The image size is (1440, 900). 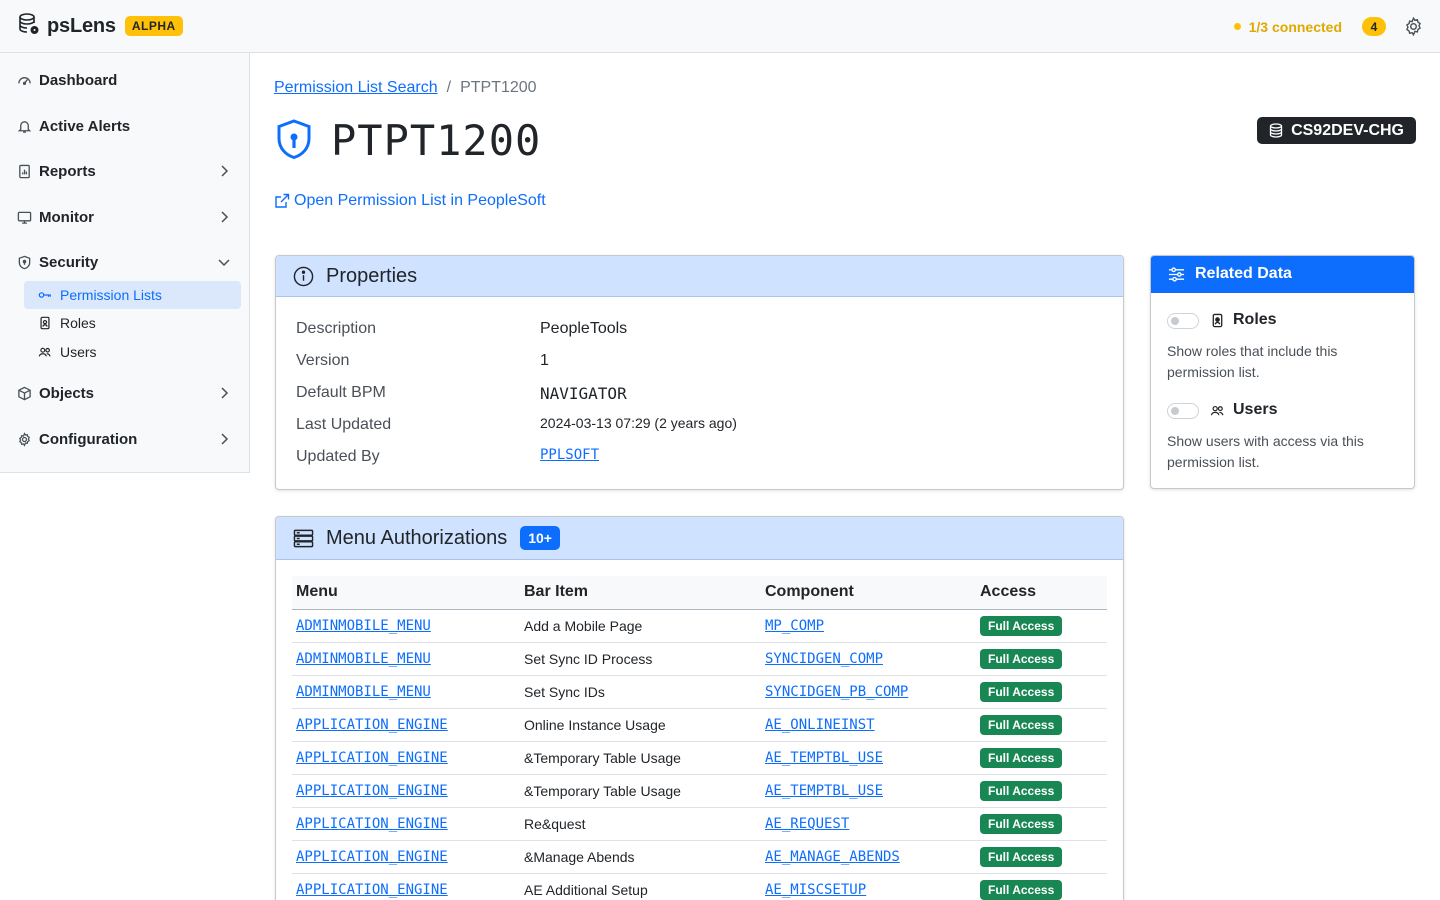 What do you see at coordinates (111, 295) in the screenshot?
I see `sidebar-subitem-label: Permission Lists` at bounding box center [111, 295].